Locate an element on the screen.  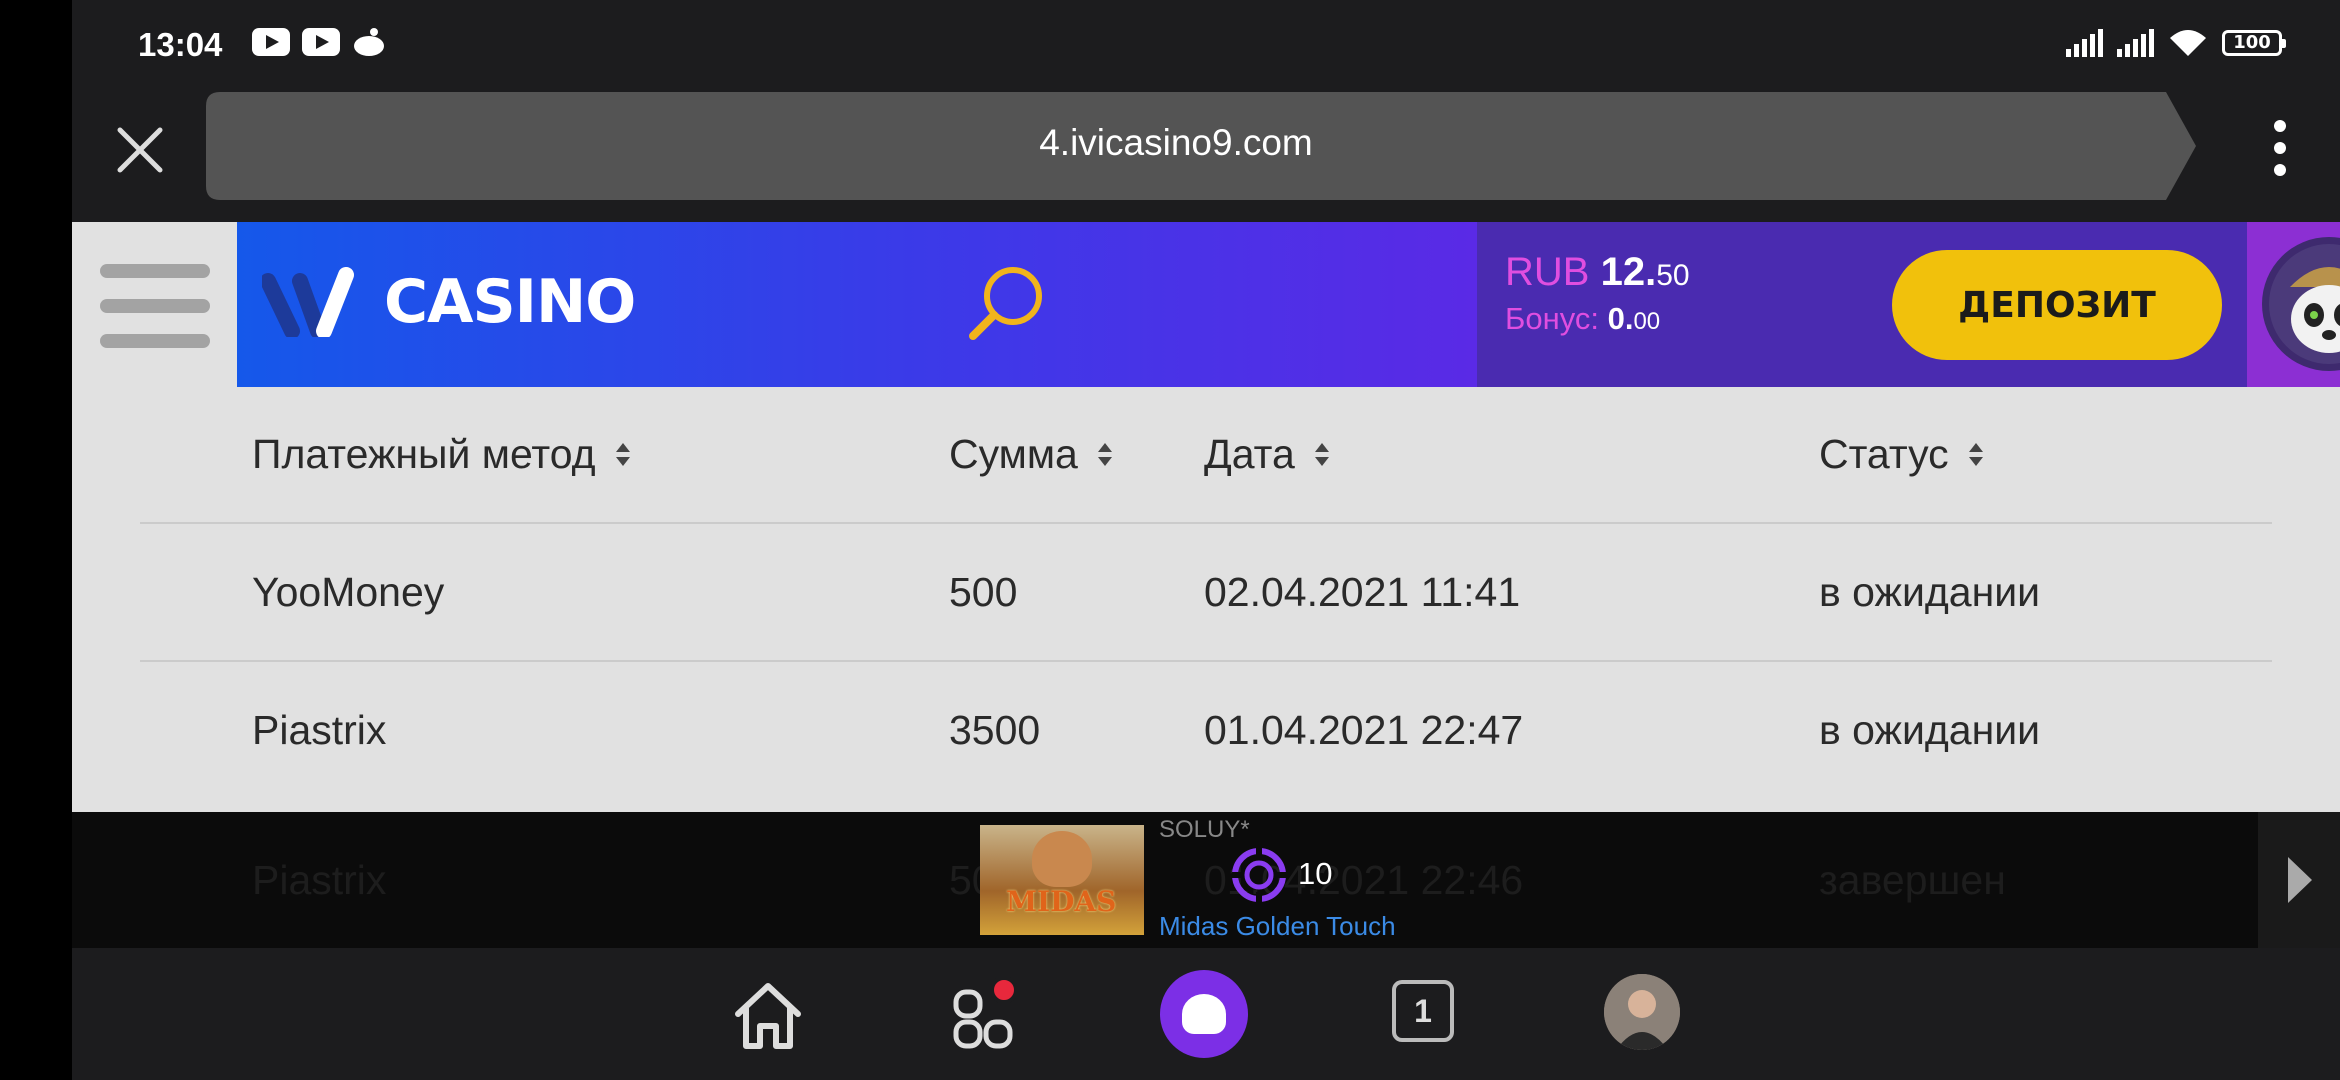
hamburger-menu-icon is located at coordinates (155, 306).